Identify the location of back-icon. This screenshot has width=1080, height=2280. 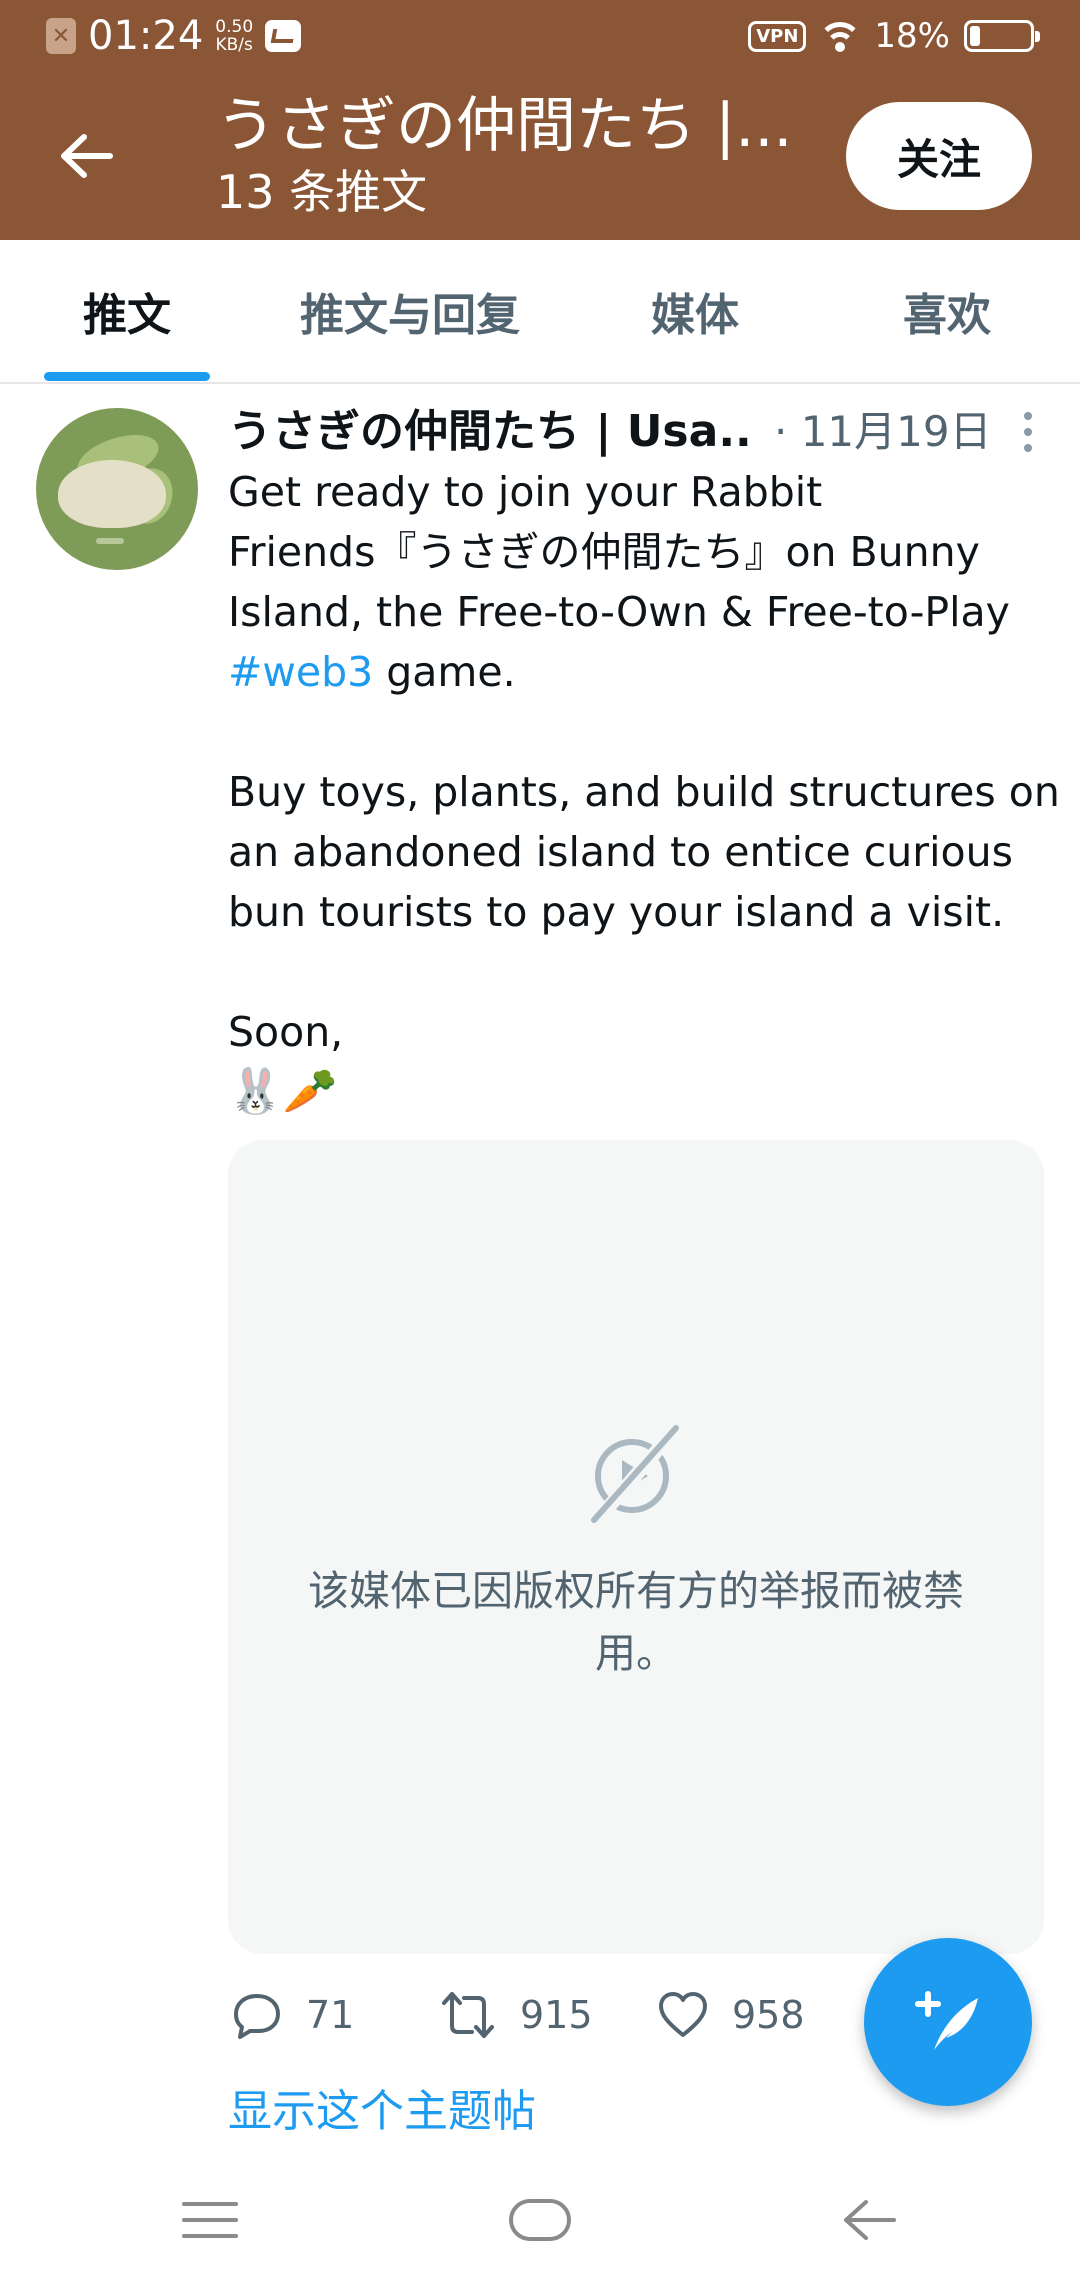
(870, 2220).